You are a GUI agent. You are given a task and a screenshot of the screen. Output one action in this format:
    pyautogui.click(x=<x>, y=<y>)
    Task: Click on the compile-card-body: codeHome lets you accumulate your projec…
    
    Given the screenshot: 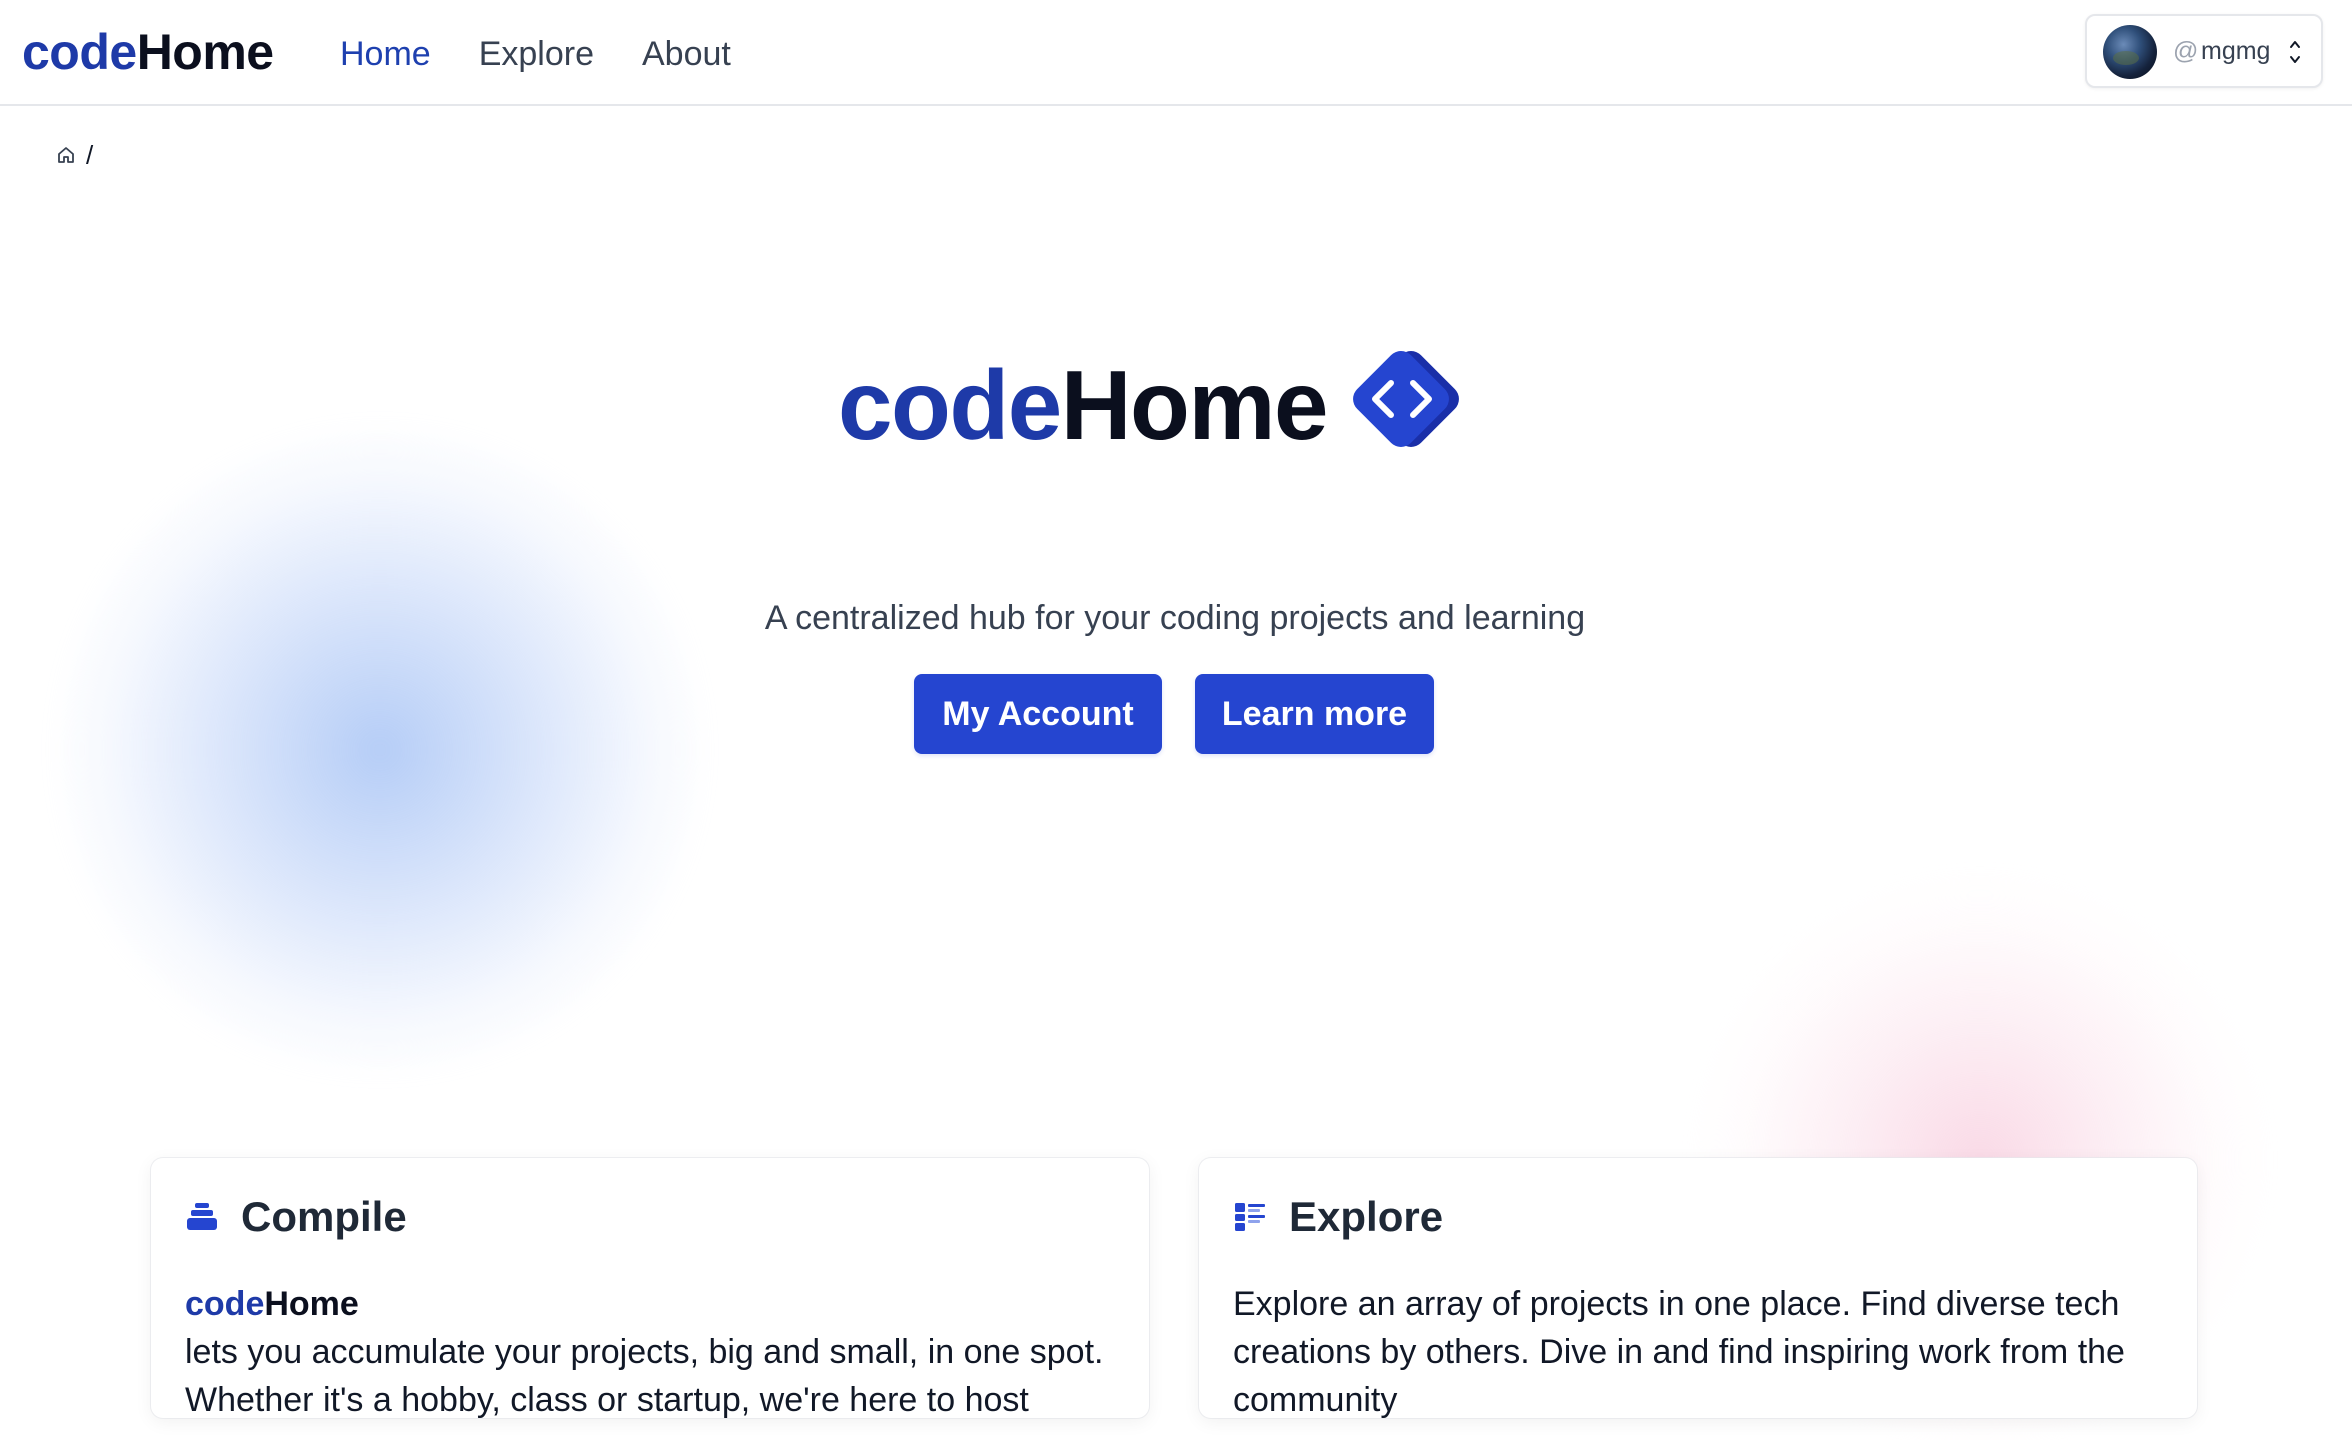 What is the action you would take?
    pyautogui.click(x=655, y=1349)
    